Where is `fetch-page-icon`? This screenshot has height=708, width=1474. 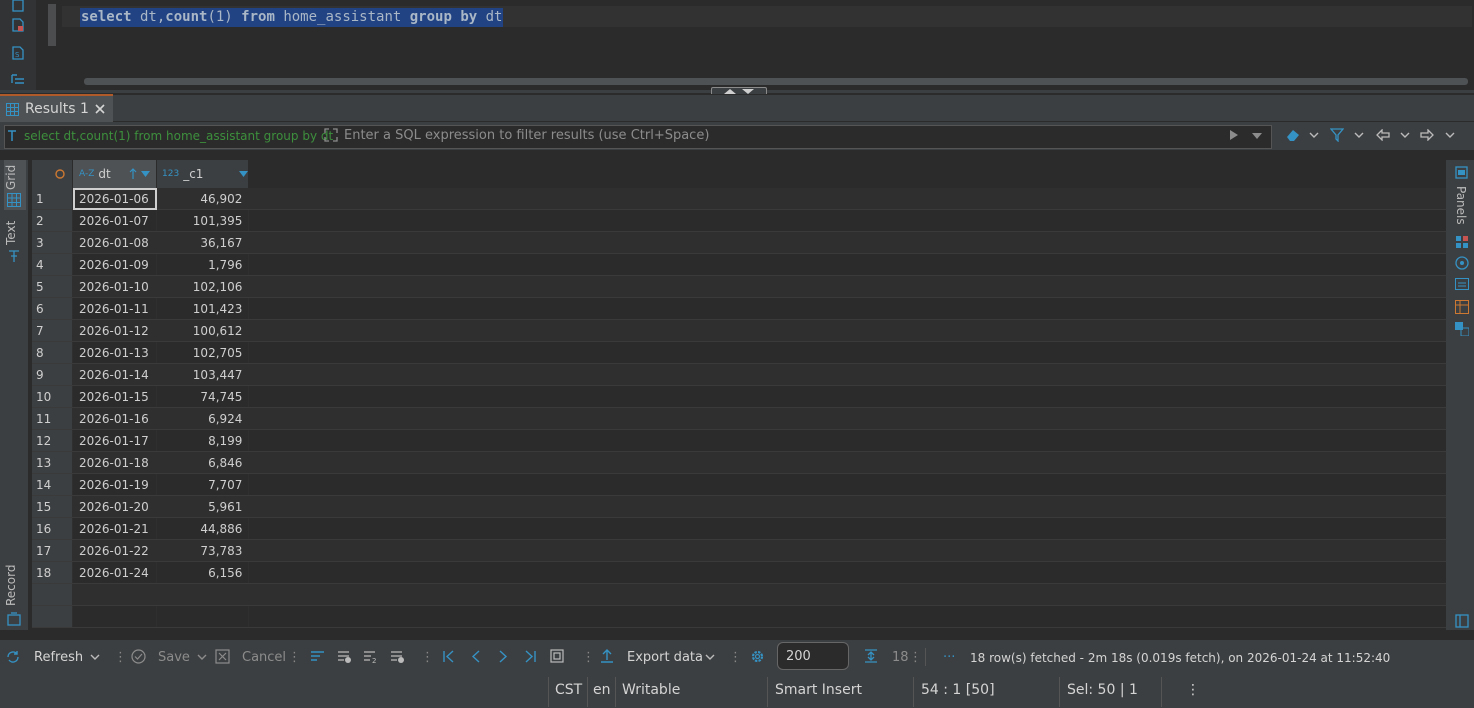
fetch-page-icon is located at coordinates (557, 656).